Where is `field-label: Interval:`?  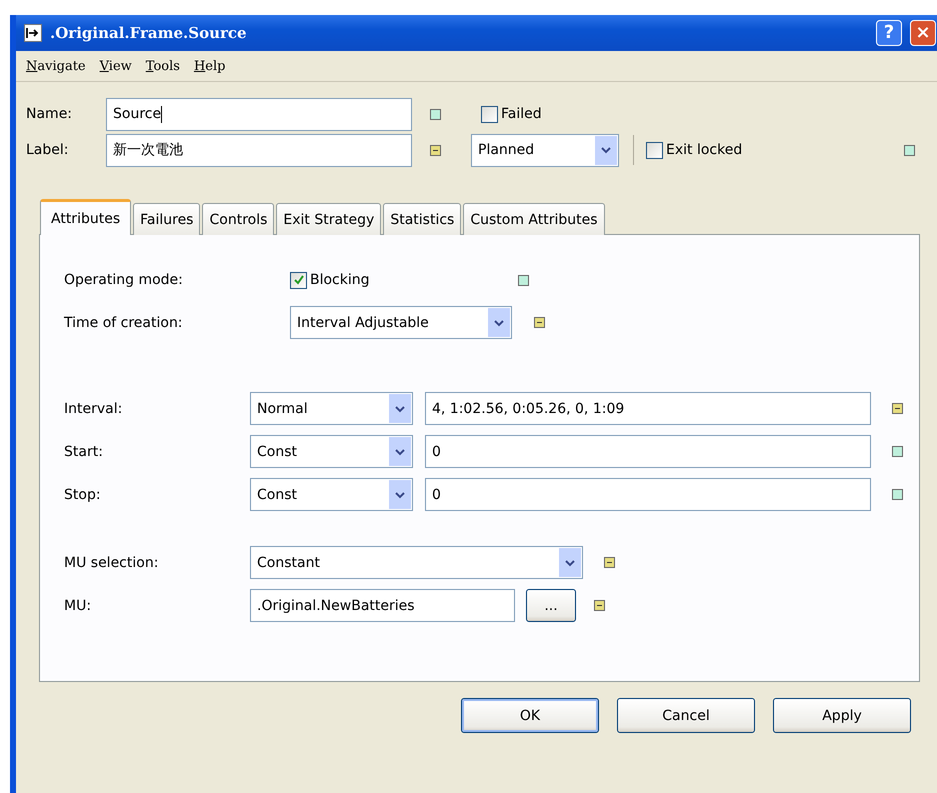 field-label: Interval: is located at coordinates (94, 408).